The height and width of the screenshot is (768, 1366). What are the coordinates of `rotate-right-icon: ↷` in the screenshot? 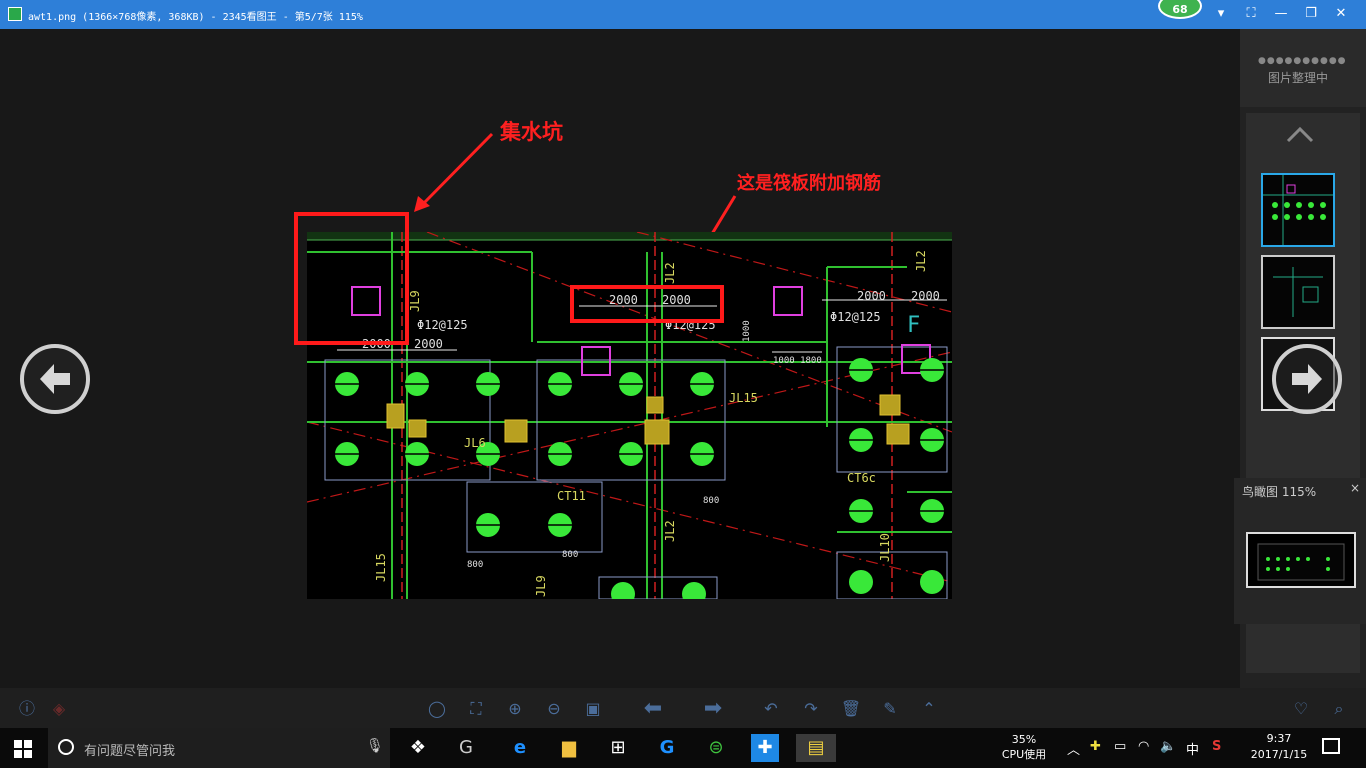 It's located at (811, 709).